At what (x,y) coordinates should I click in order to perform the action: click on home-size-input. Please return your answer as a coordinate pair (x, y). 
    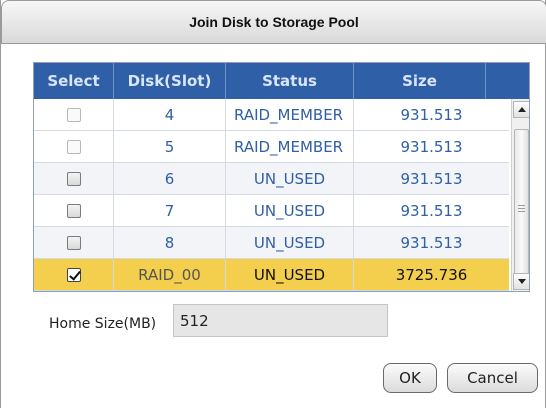
    Looking at the image, I should click on (280, 320).